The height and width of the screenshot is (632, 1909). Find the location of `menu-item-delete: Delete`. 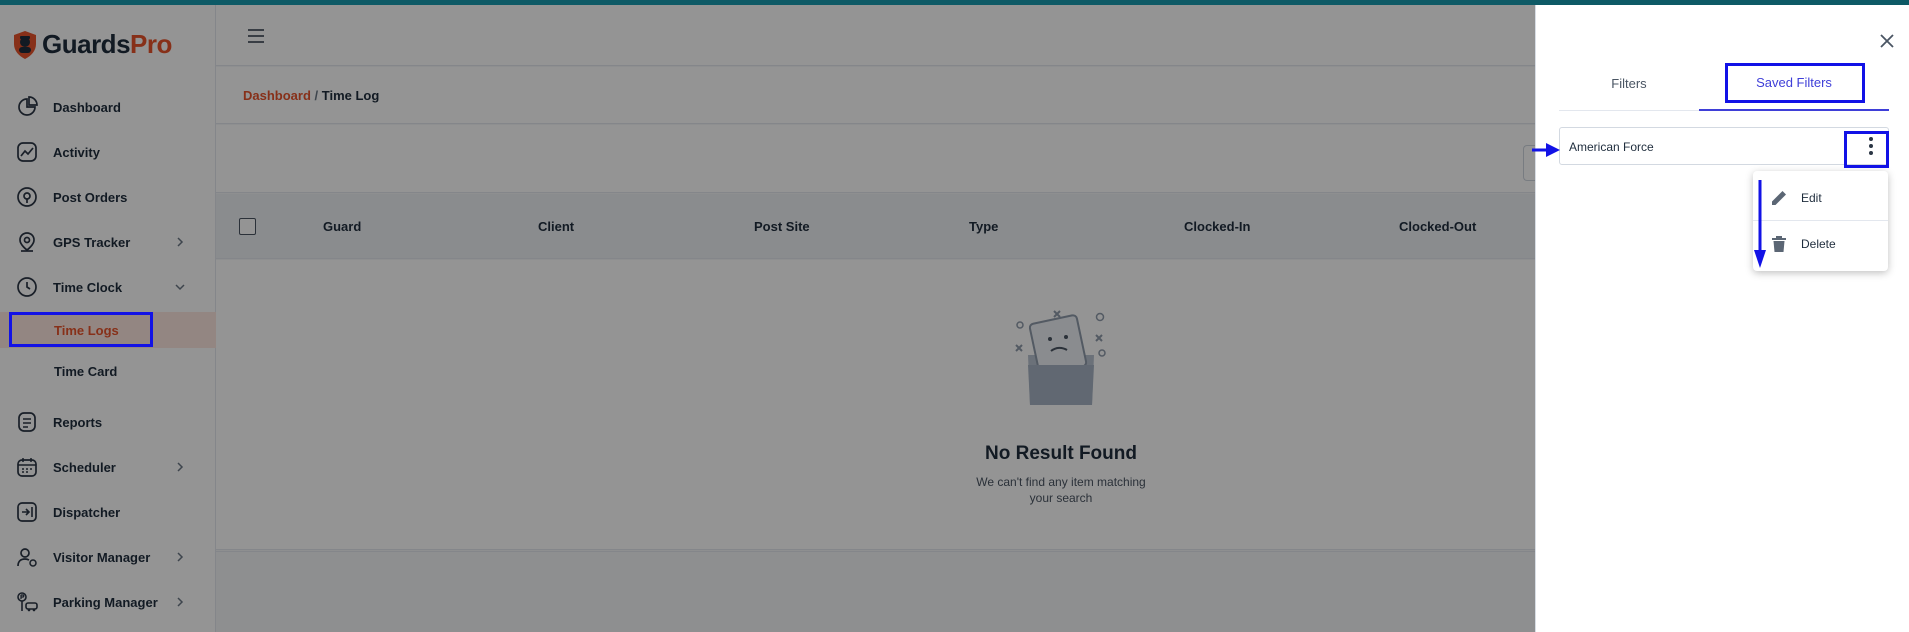

menu-item-delete: Delete is located at coordinates (1820, 244).